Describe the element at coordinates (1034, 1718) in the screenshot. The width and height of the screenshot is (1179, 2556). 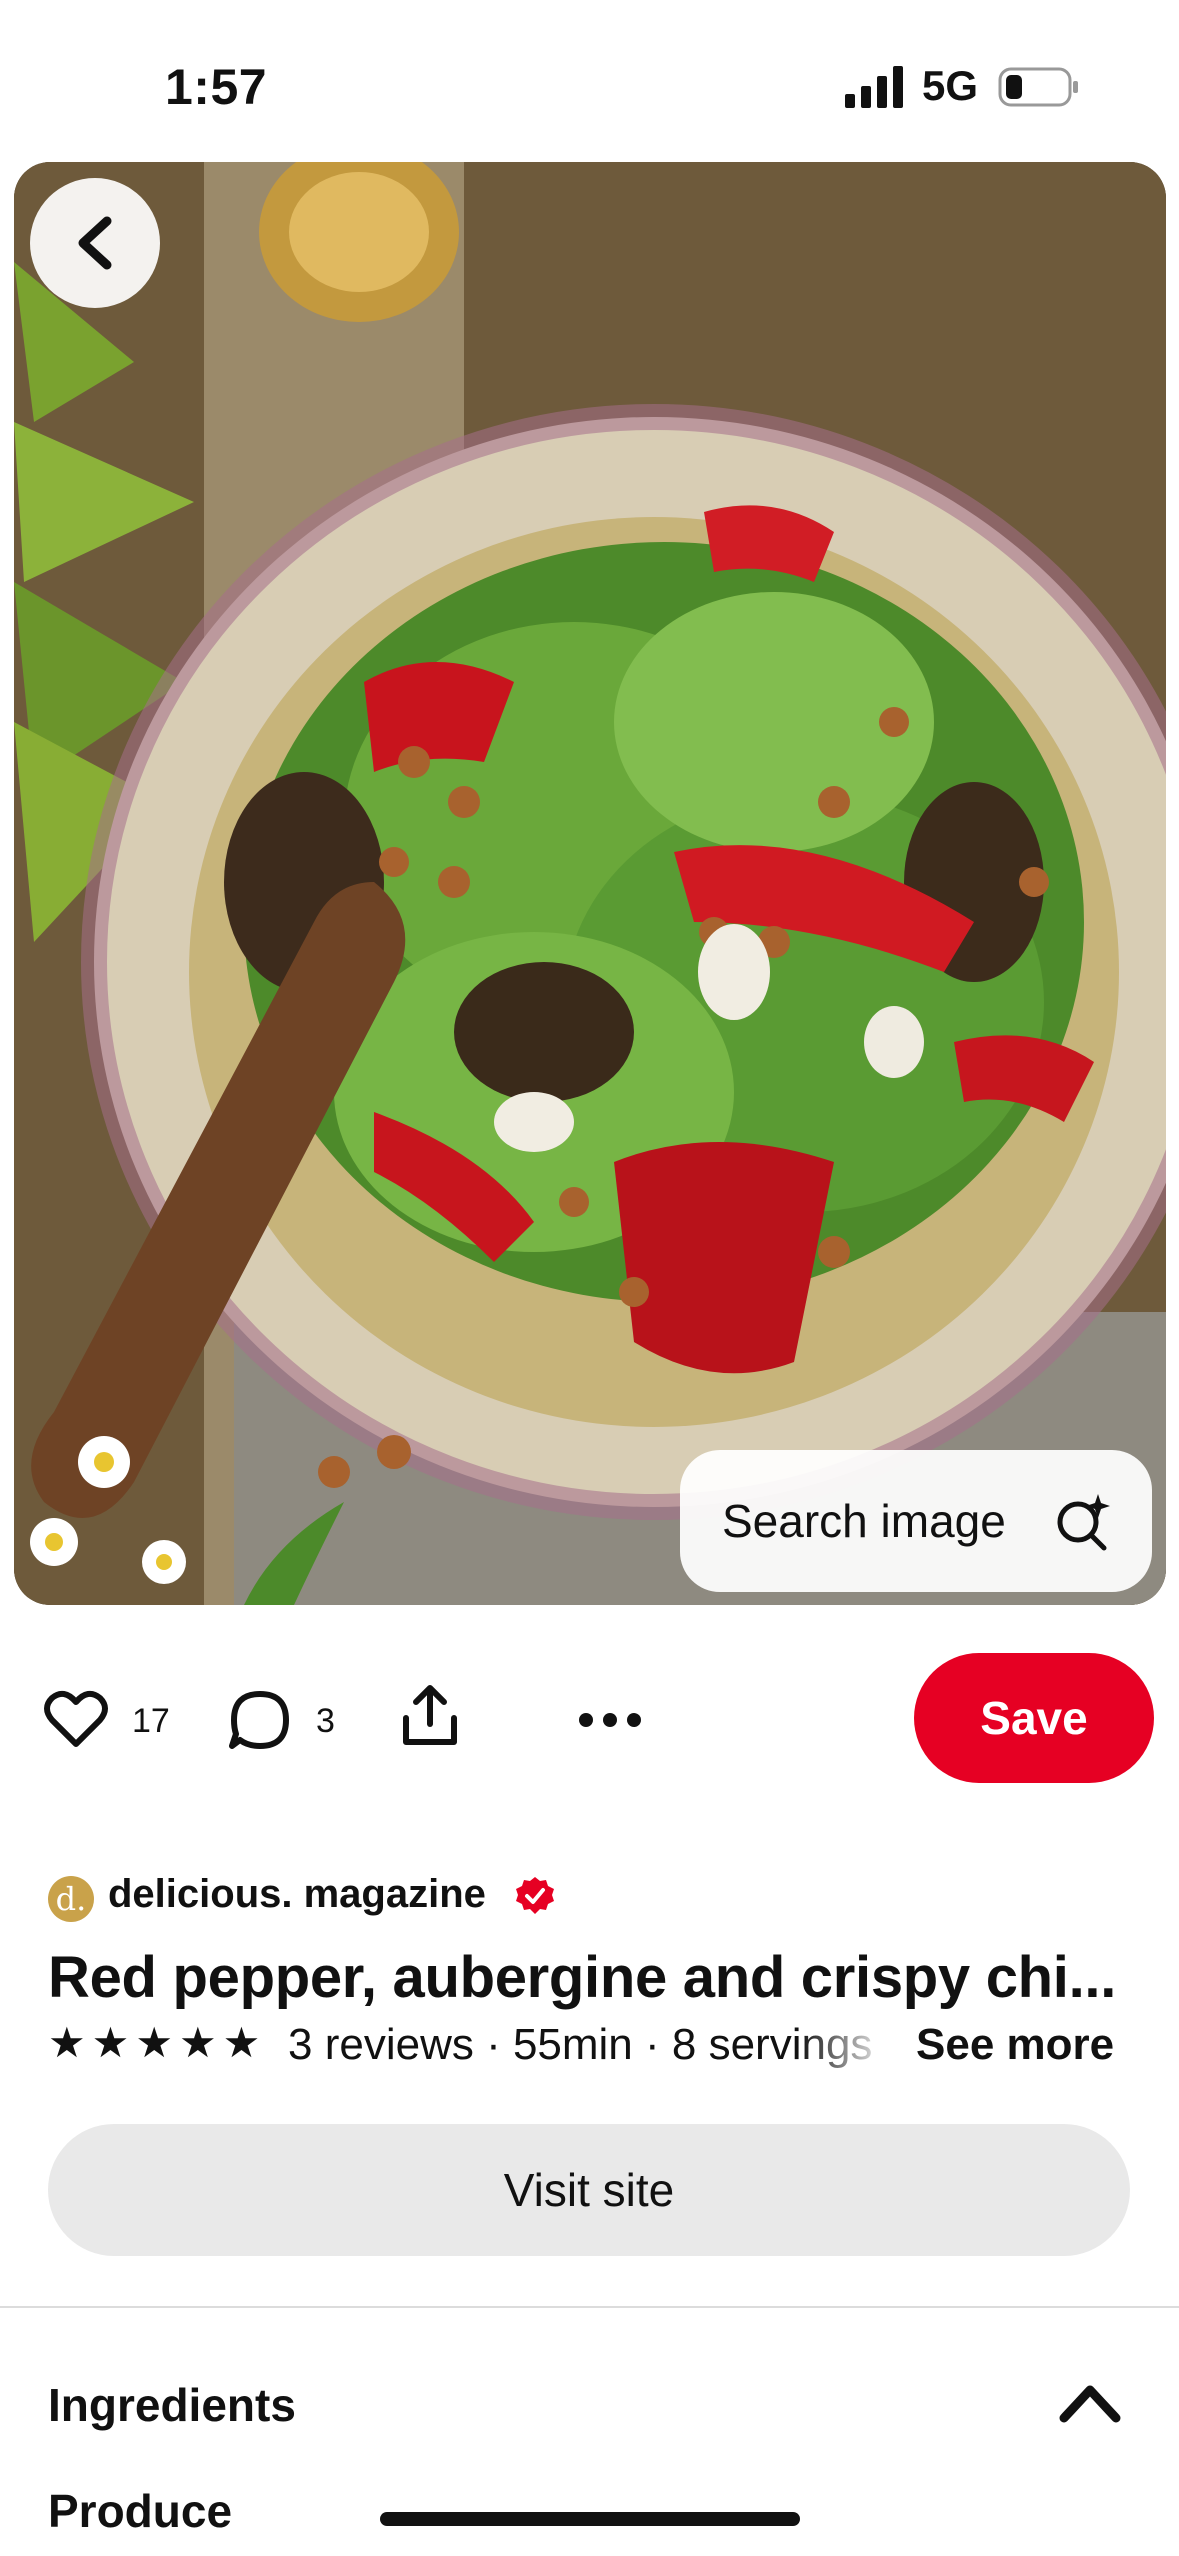
I see `save-button: Save` at that location.